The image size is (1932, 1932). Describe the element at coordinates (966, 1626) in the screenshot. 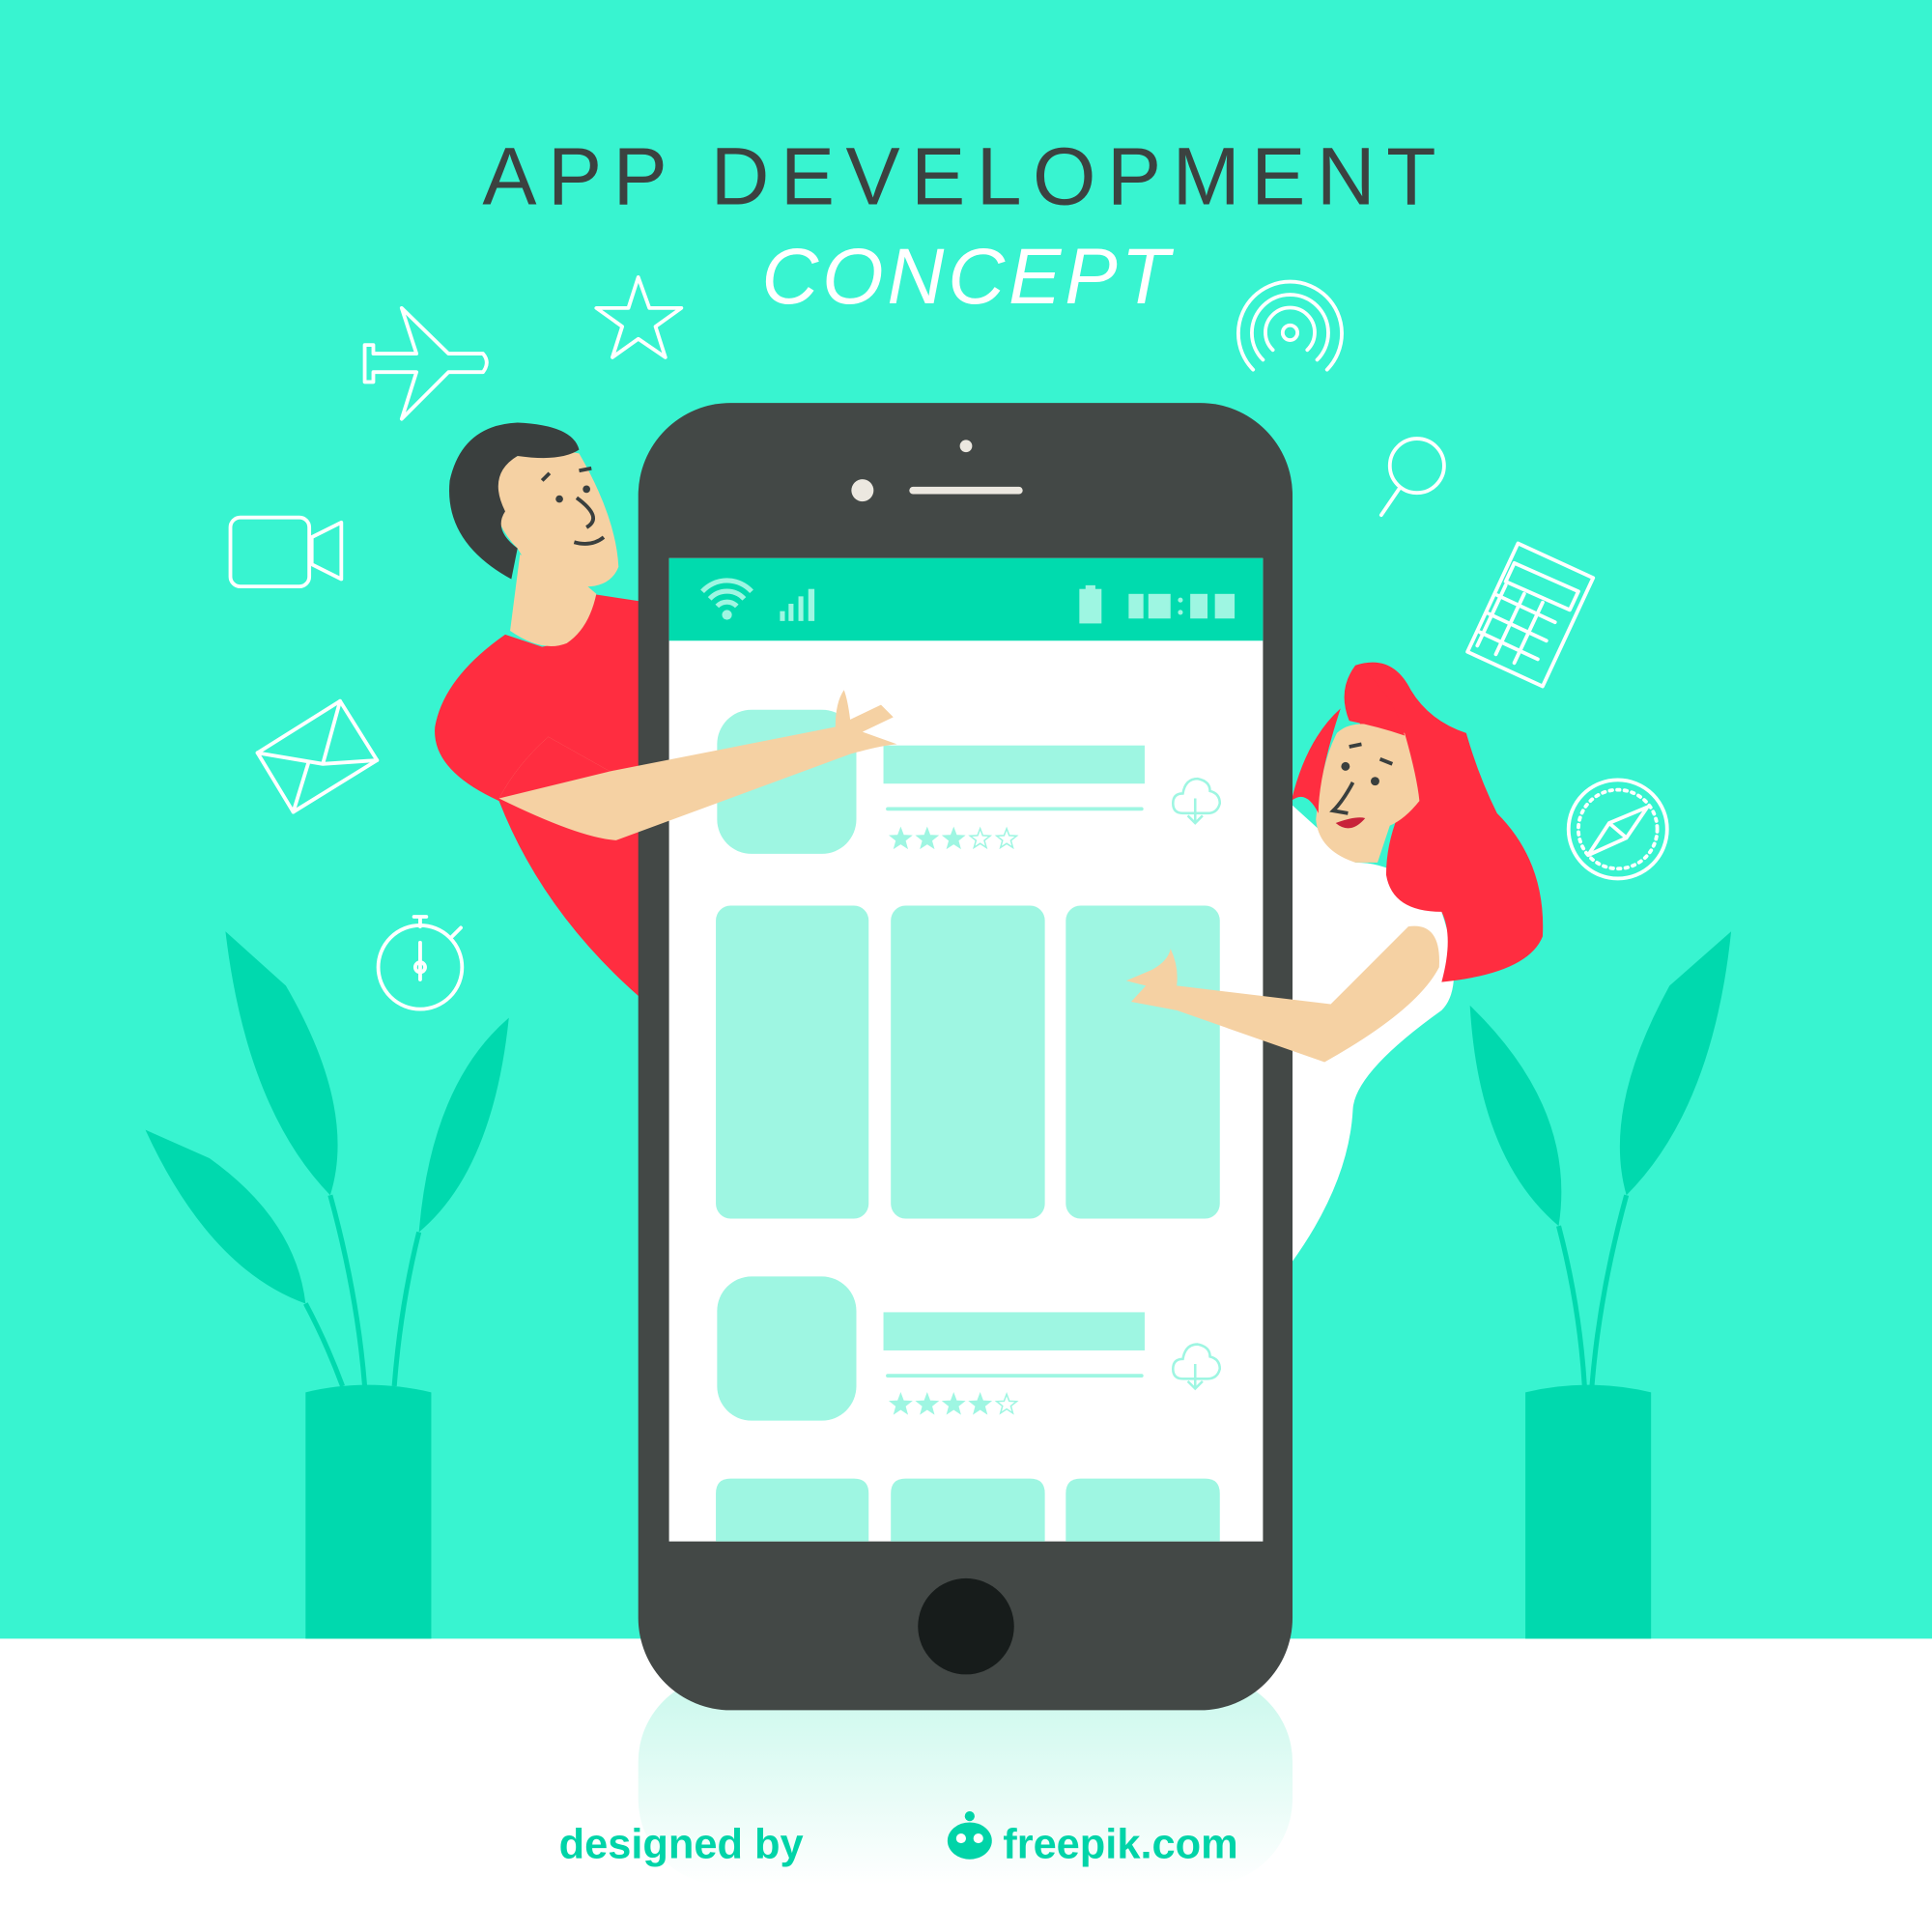

I see `home-button` at that location.